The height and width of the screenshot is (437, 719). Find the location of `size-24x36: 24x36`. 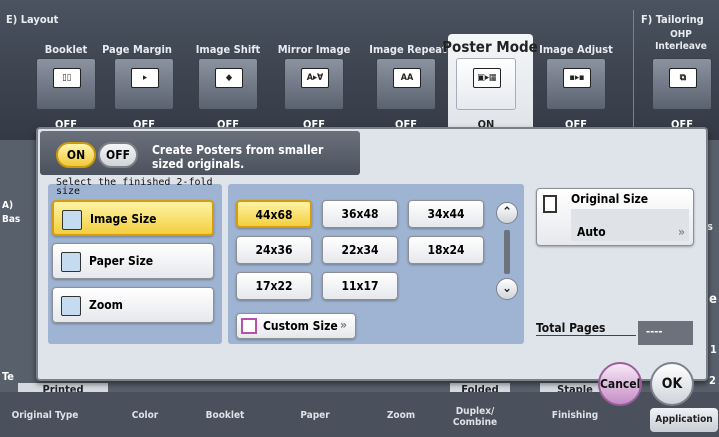

size-24x36: 24x36 is located at coordinates (274, 250).